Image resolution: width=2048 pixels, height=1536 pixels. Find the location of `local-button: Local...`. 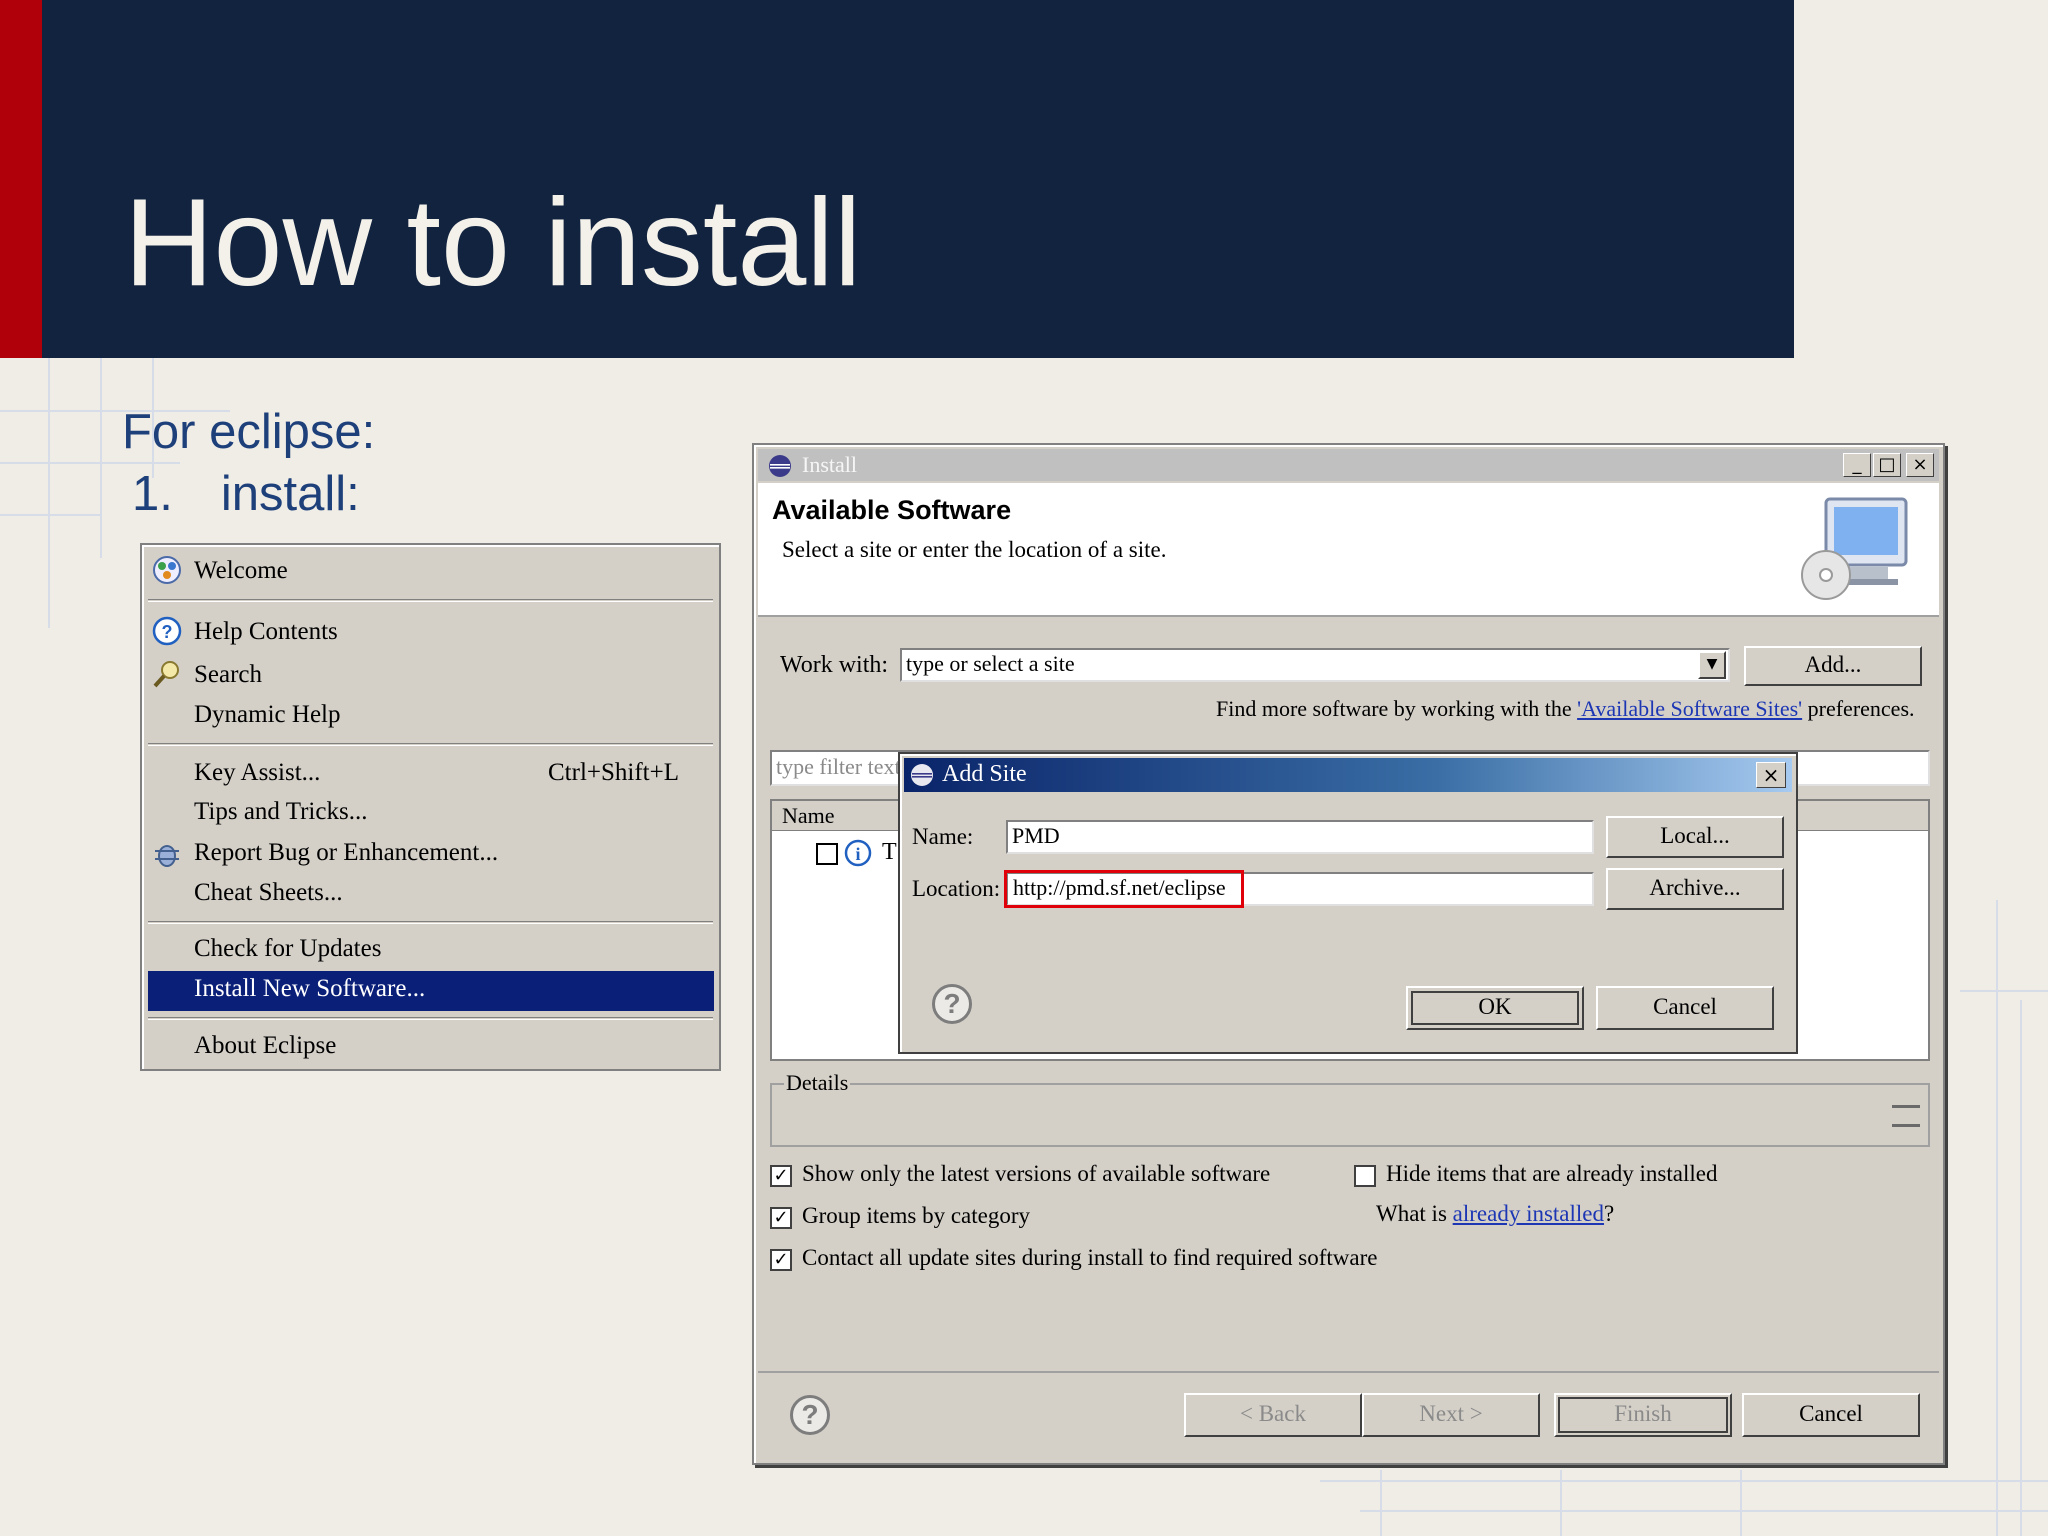

local-button: Local... is located at coordinates (1695, 837).